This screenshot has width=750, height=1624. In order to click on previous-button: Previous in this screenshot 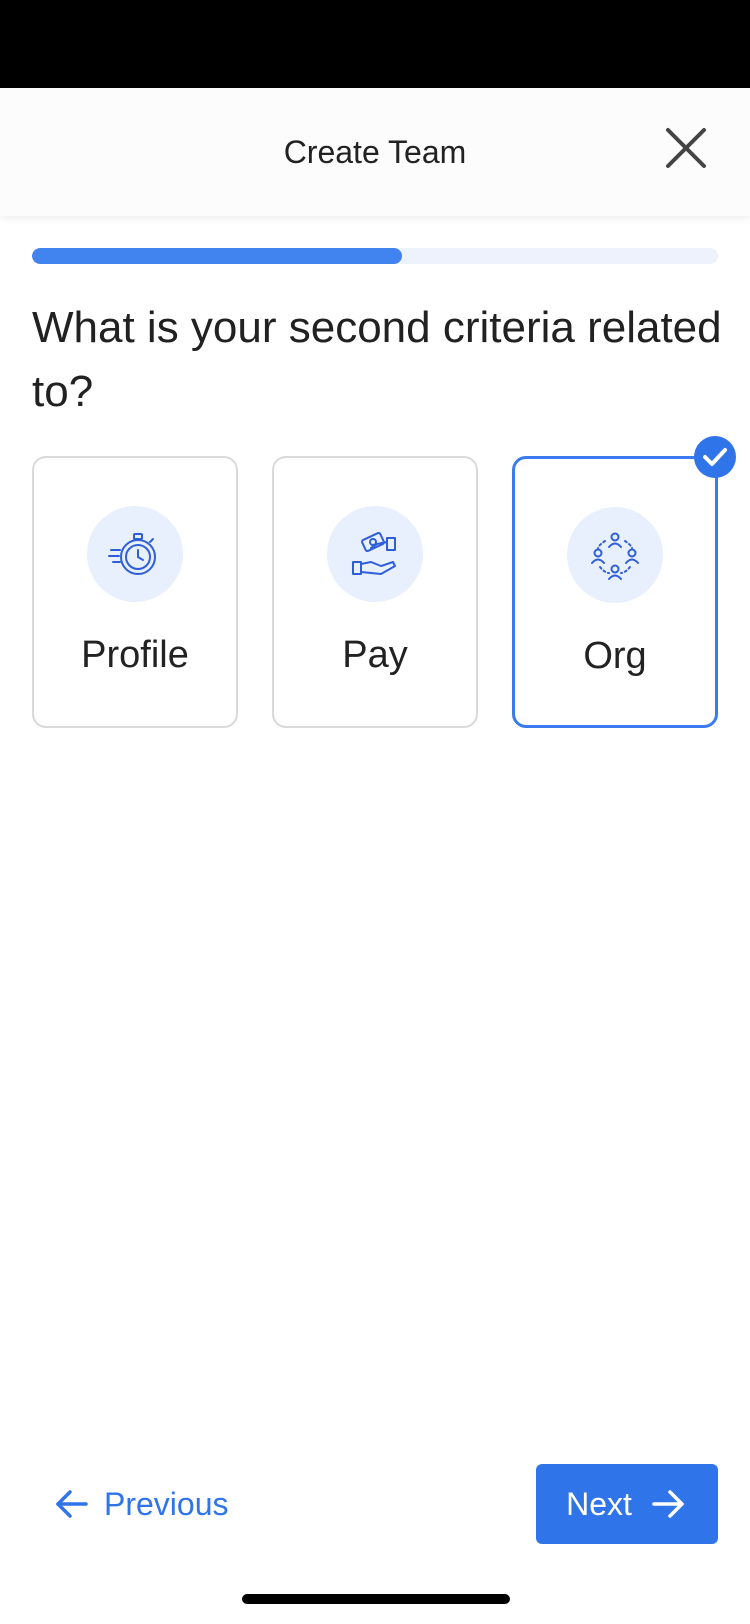, I will do `click(140, 1504)`.